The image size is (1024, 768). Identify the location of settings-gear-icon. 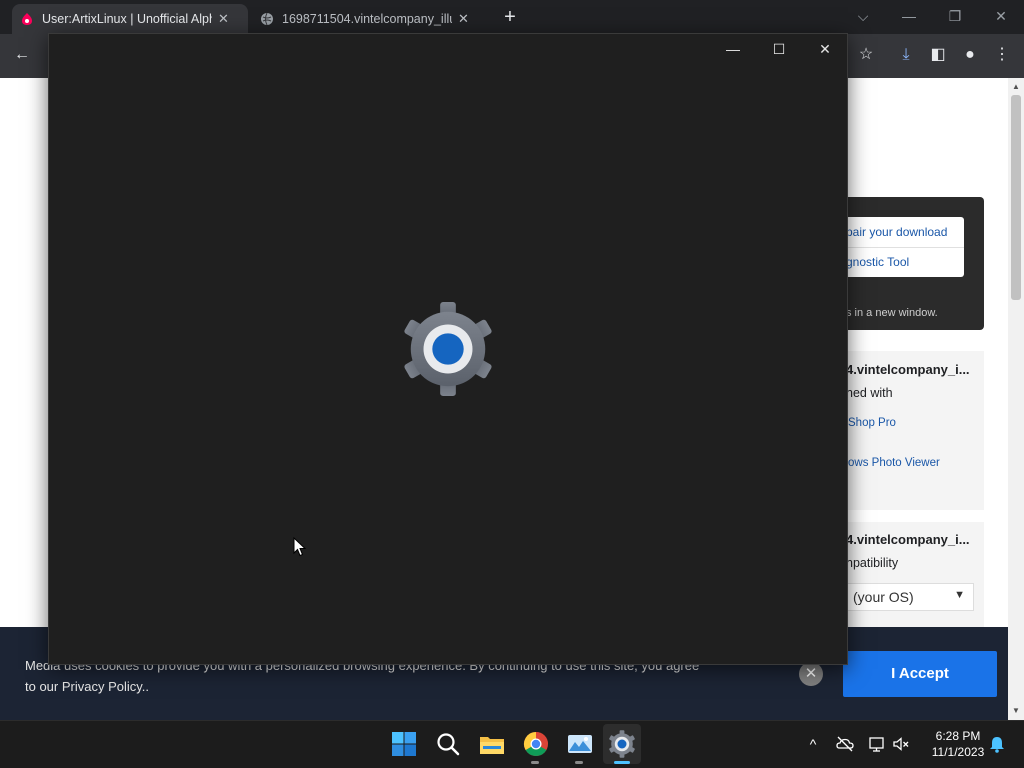
(448, 349).